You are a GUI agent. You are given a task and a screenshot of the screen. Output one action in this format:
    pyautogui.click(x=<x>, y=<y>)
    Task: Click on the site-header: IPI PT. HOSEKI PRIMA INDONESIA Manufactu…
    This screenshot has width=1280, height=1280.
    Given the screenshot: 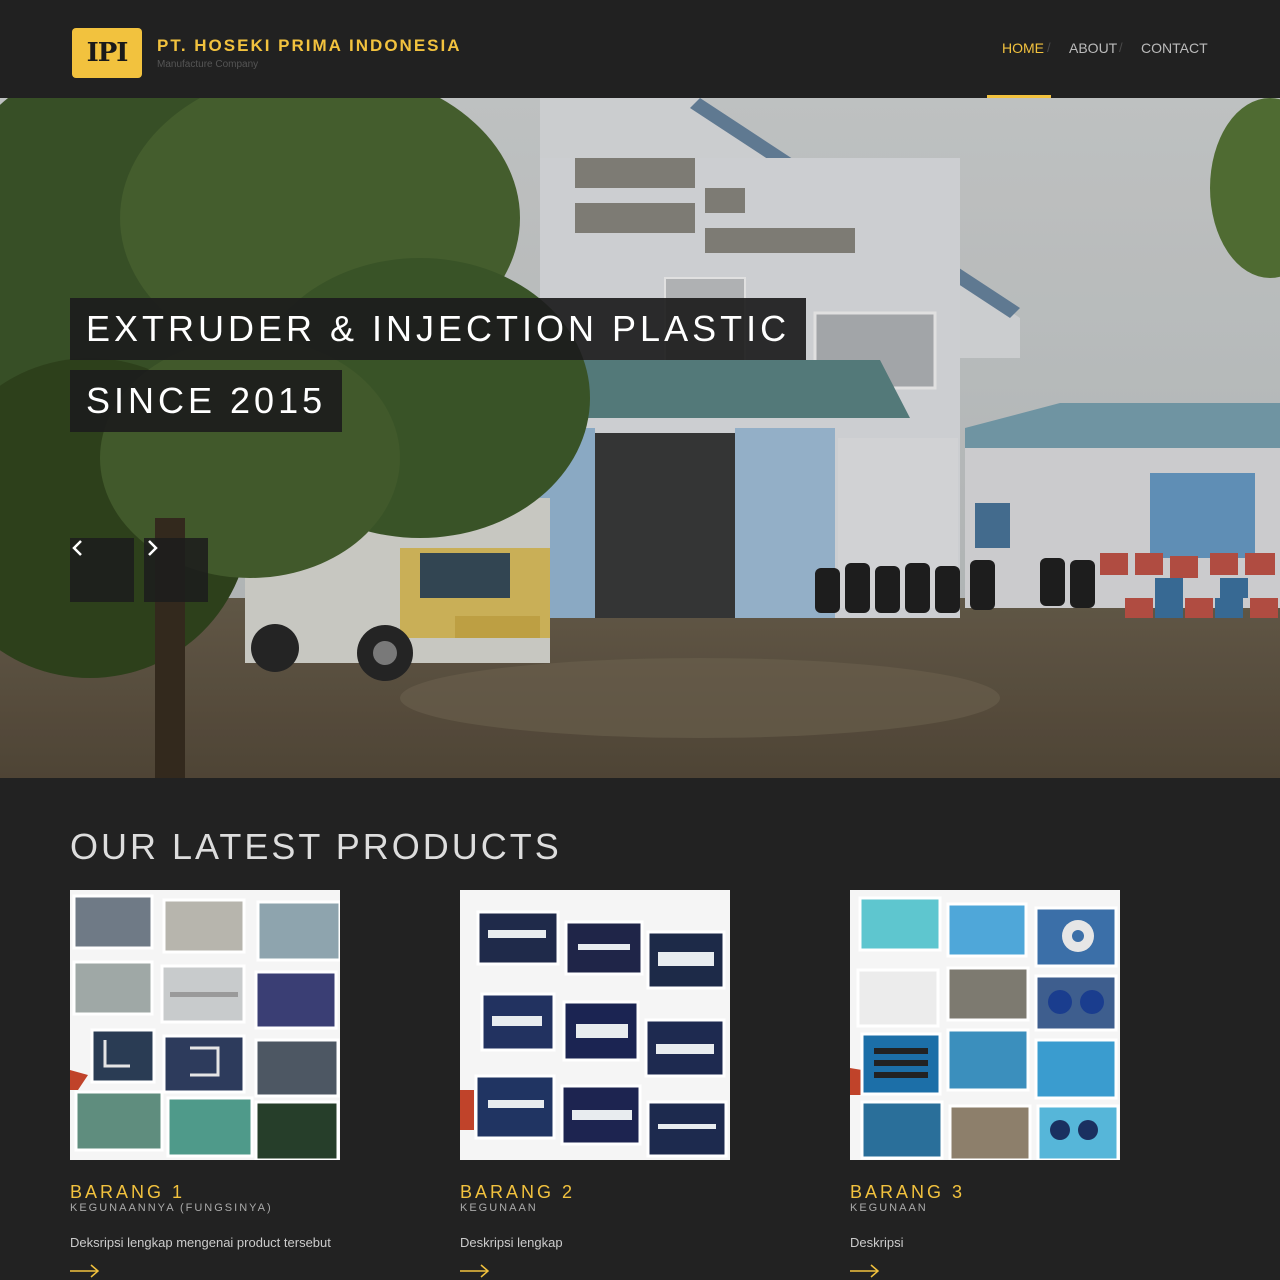 What is the action you would take?
    pyautogui.click(x=640, y=49)
    